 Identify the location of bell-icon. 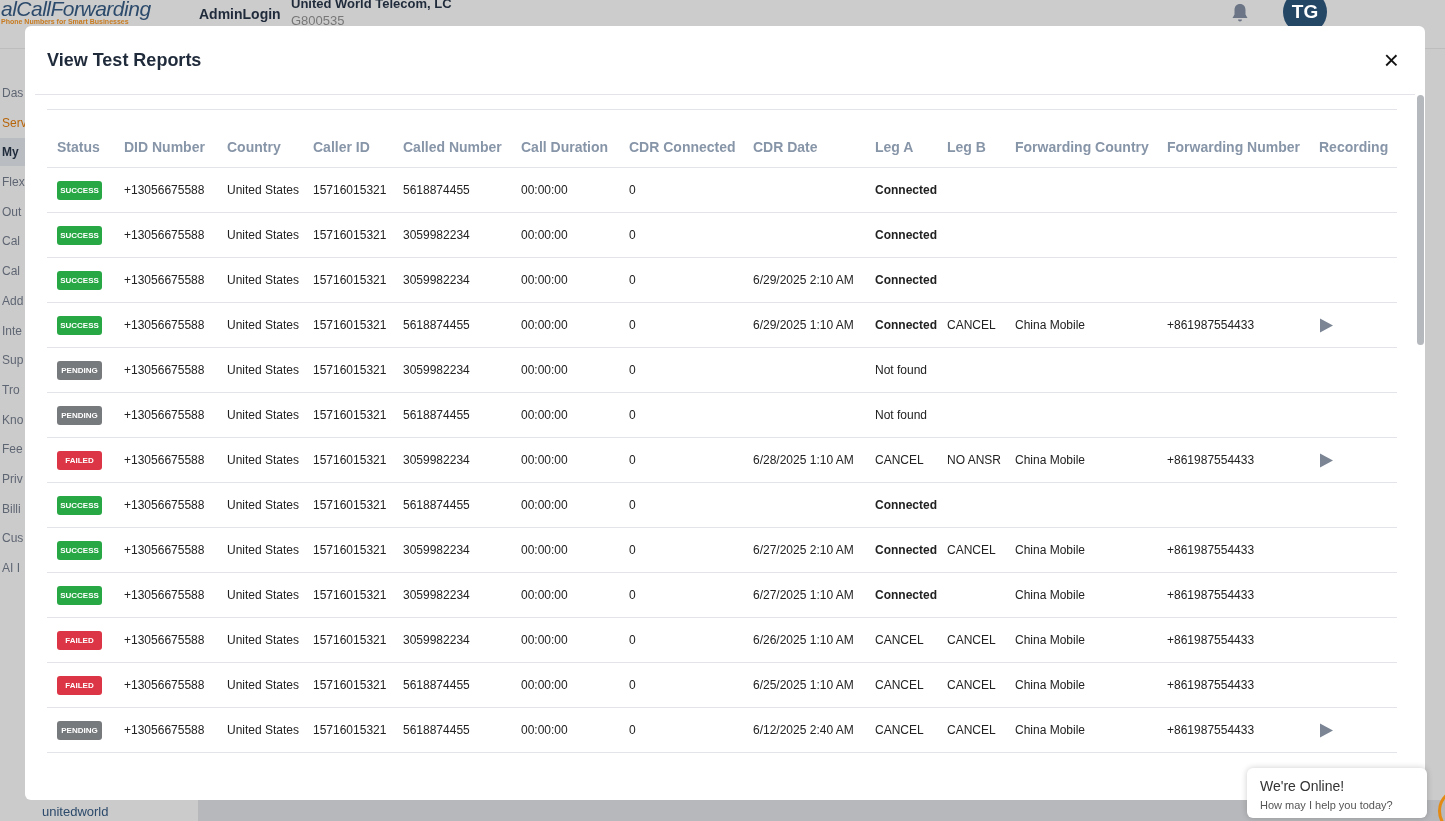
(1240, 13).